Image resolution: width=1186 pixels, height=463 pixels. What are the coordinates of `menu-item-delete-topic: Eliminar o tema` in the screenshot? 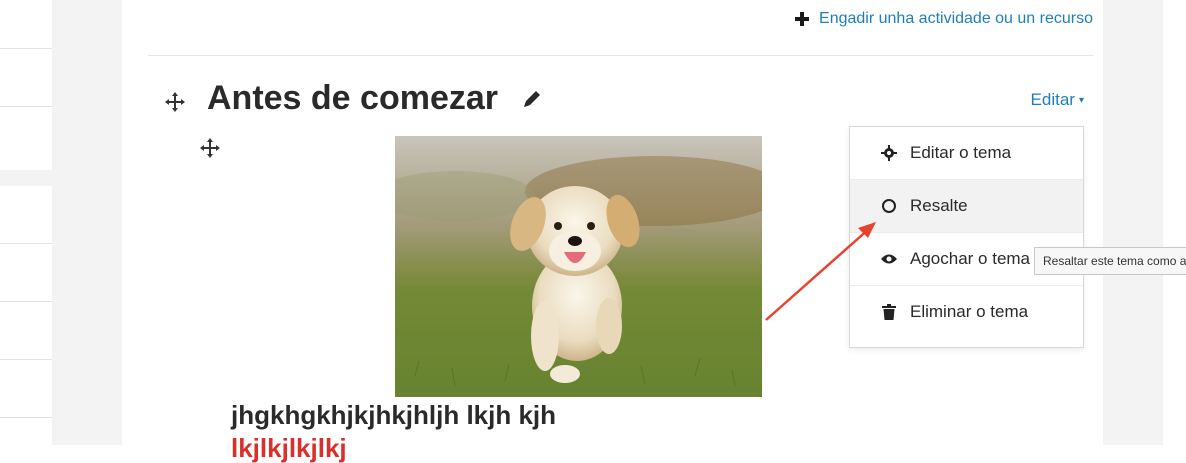 It's located at (966, 312).